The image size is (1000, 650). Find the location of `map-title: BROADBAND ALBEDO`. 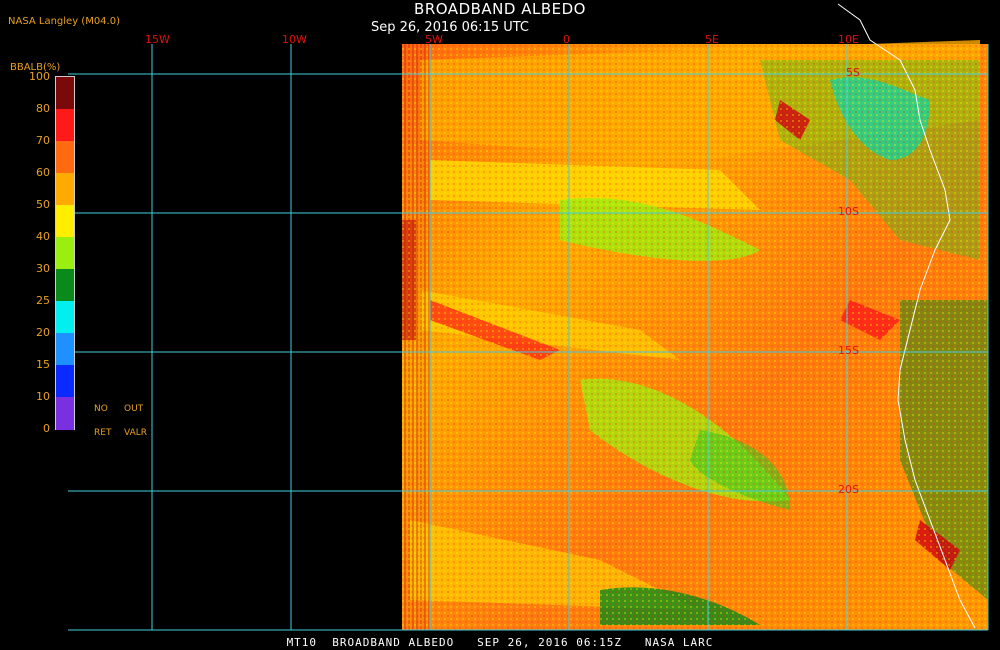

map-title: BROADBAND ALBEDO is located at coordinates (500, 9).